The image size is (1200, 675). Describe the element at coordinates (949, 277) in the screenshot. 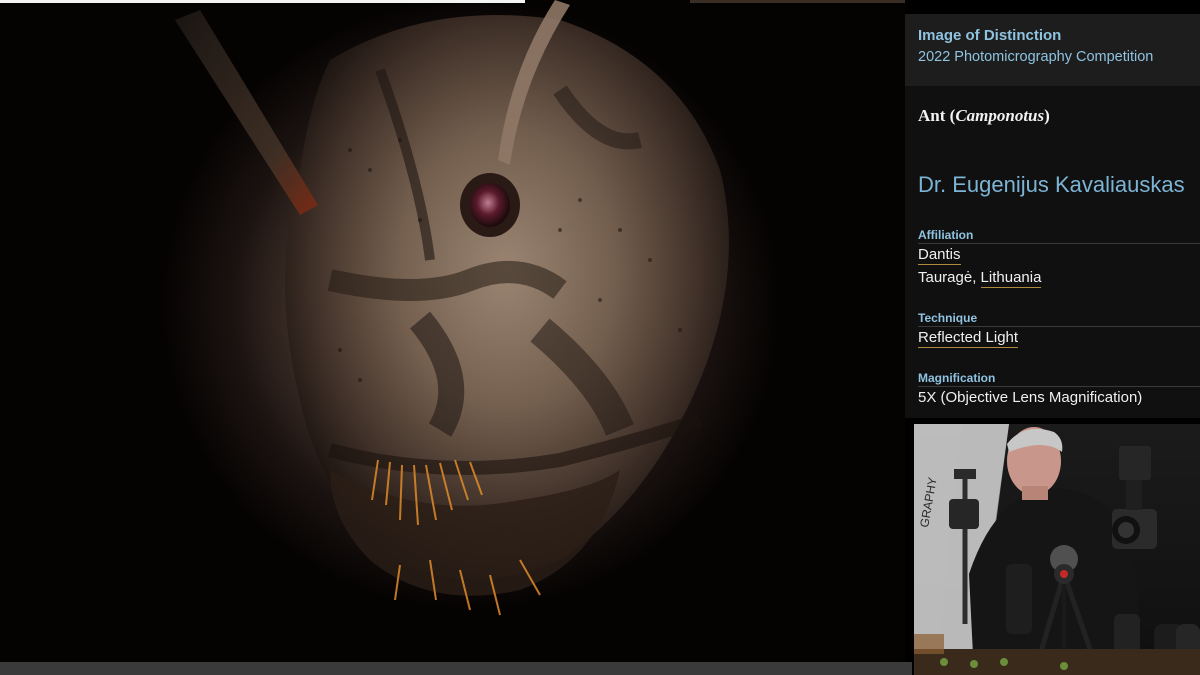

I see `affiliation-city: Tauragė,` at that location.